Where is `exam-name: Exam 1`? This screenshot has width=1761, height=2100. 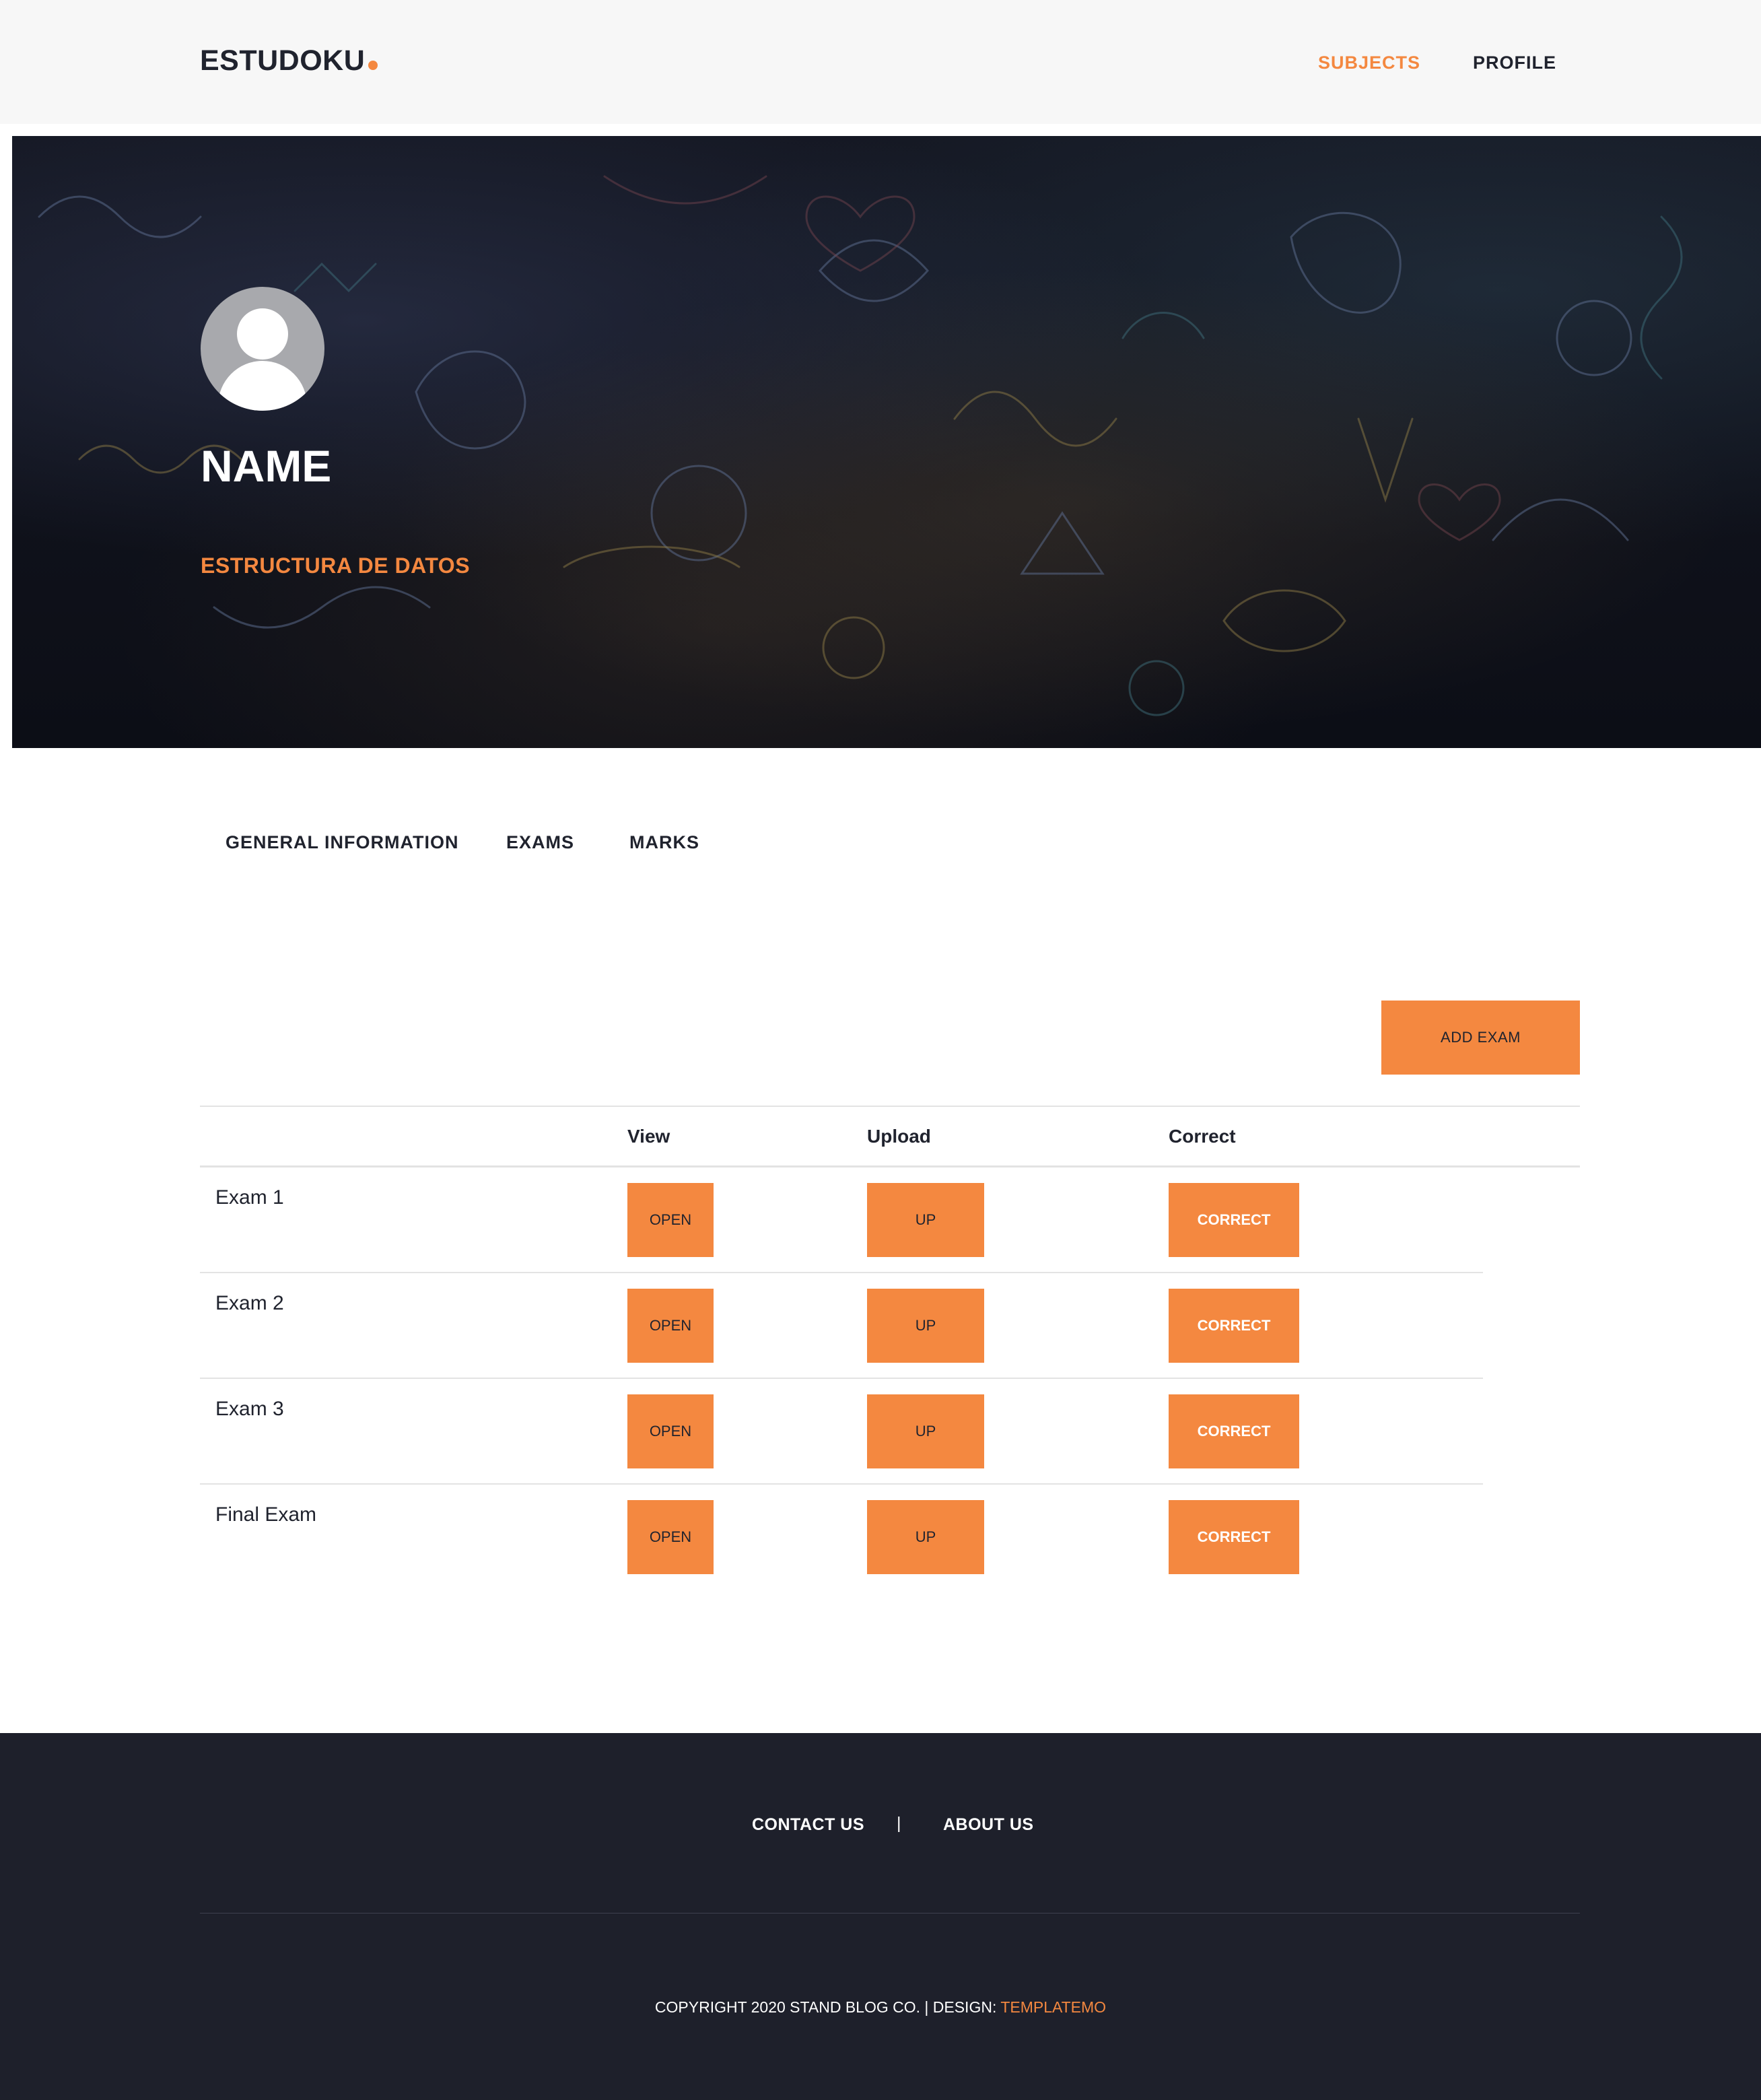 exam-name: Exam 1 is located at coordinates (249, 1197).